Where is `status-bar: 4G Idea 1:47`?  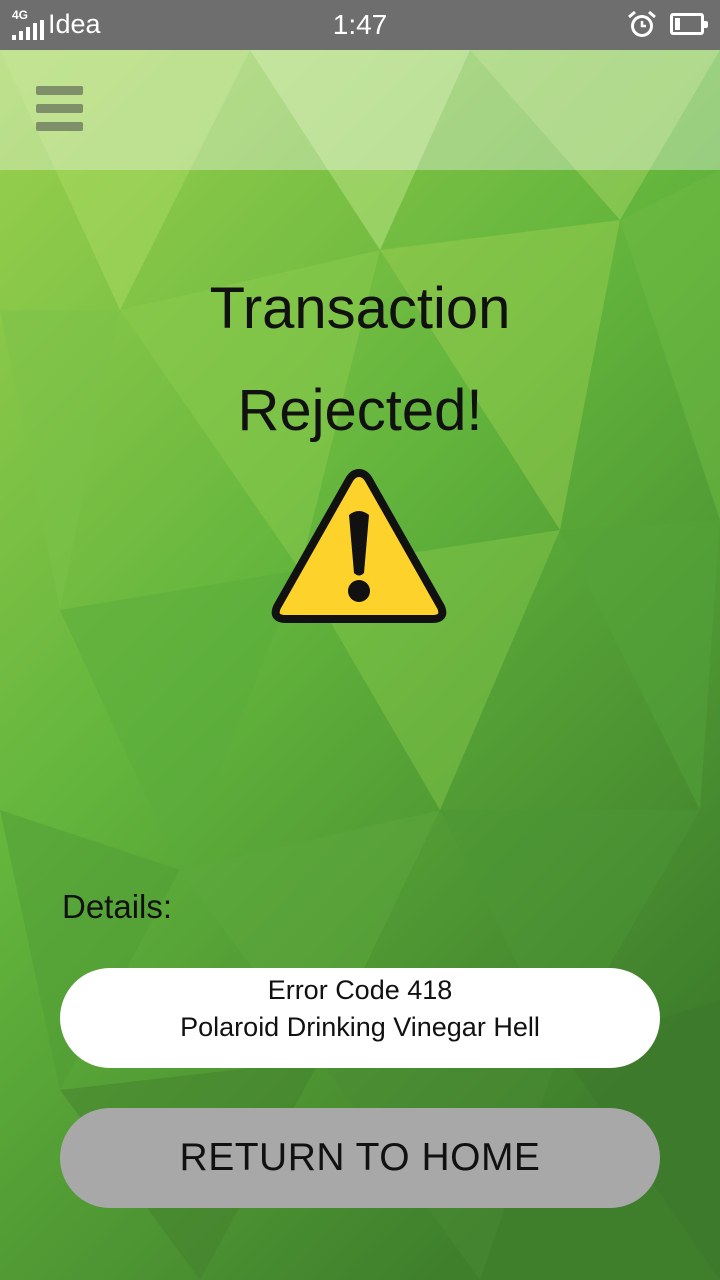
status-bar: 4G Idea 1:47 is located at coordinates (360, 25).